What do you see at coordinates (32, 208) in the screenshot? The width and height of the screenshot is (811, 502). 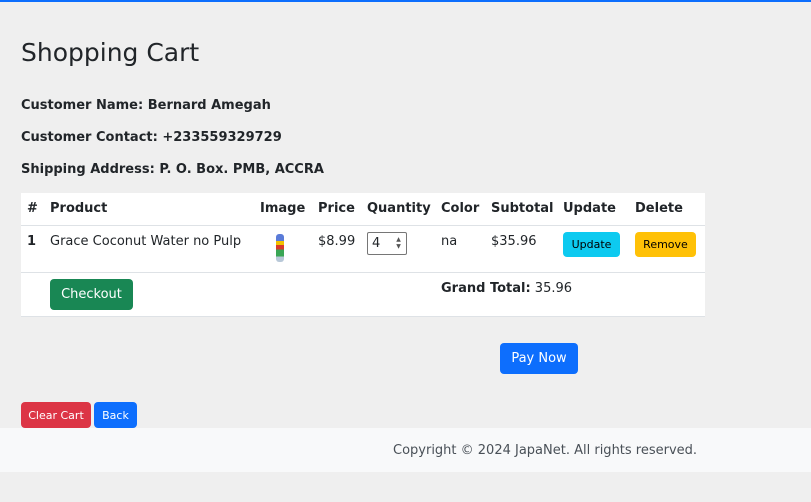 I see `header-index: #` at bounding box center [32, 208].